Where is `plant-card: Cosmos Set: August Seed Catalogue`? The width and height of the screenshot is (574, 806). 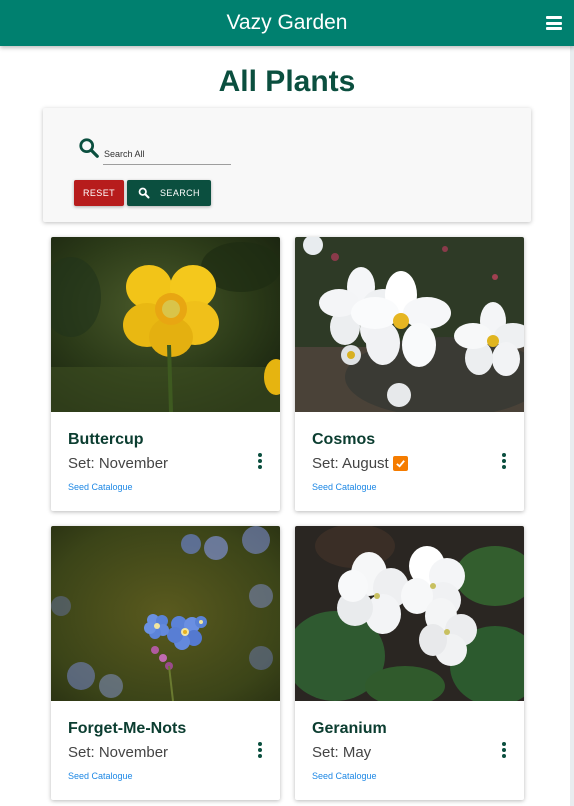 plant-card: Cosmos Set: August Seed Catalogue is located at coordinates (409, 374).